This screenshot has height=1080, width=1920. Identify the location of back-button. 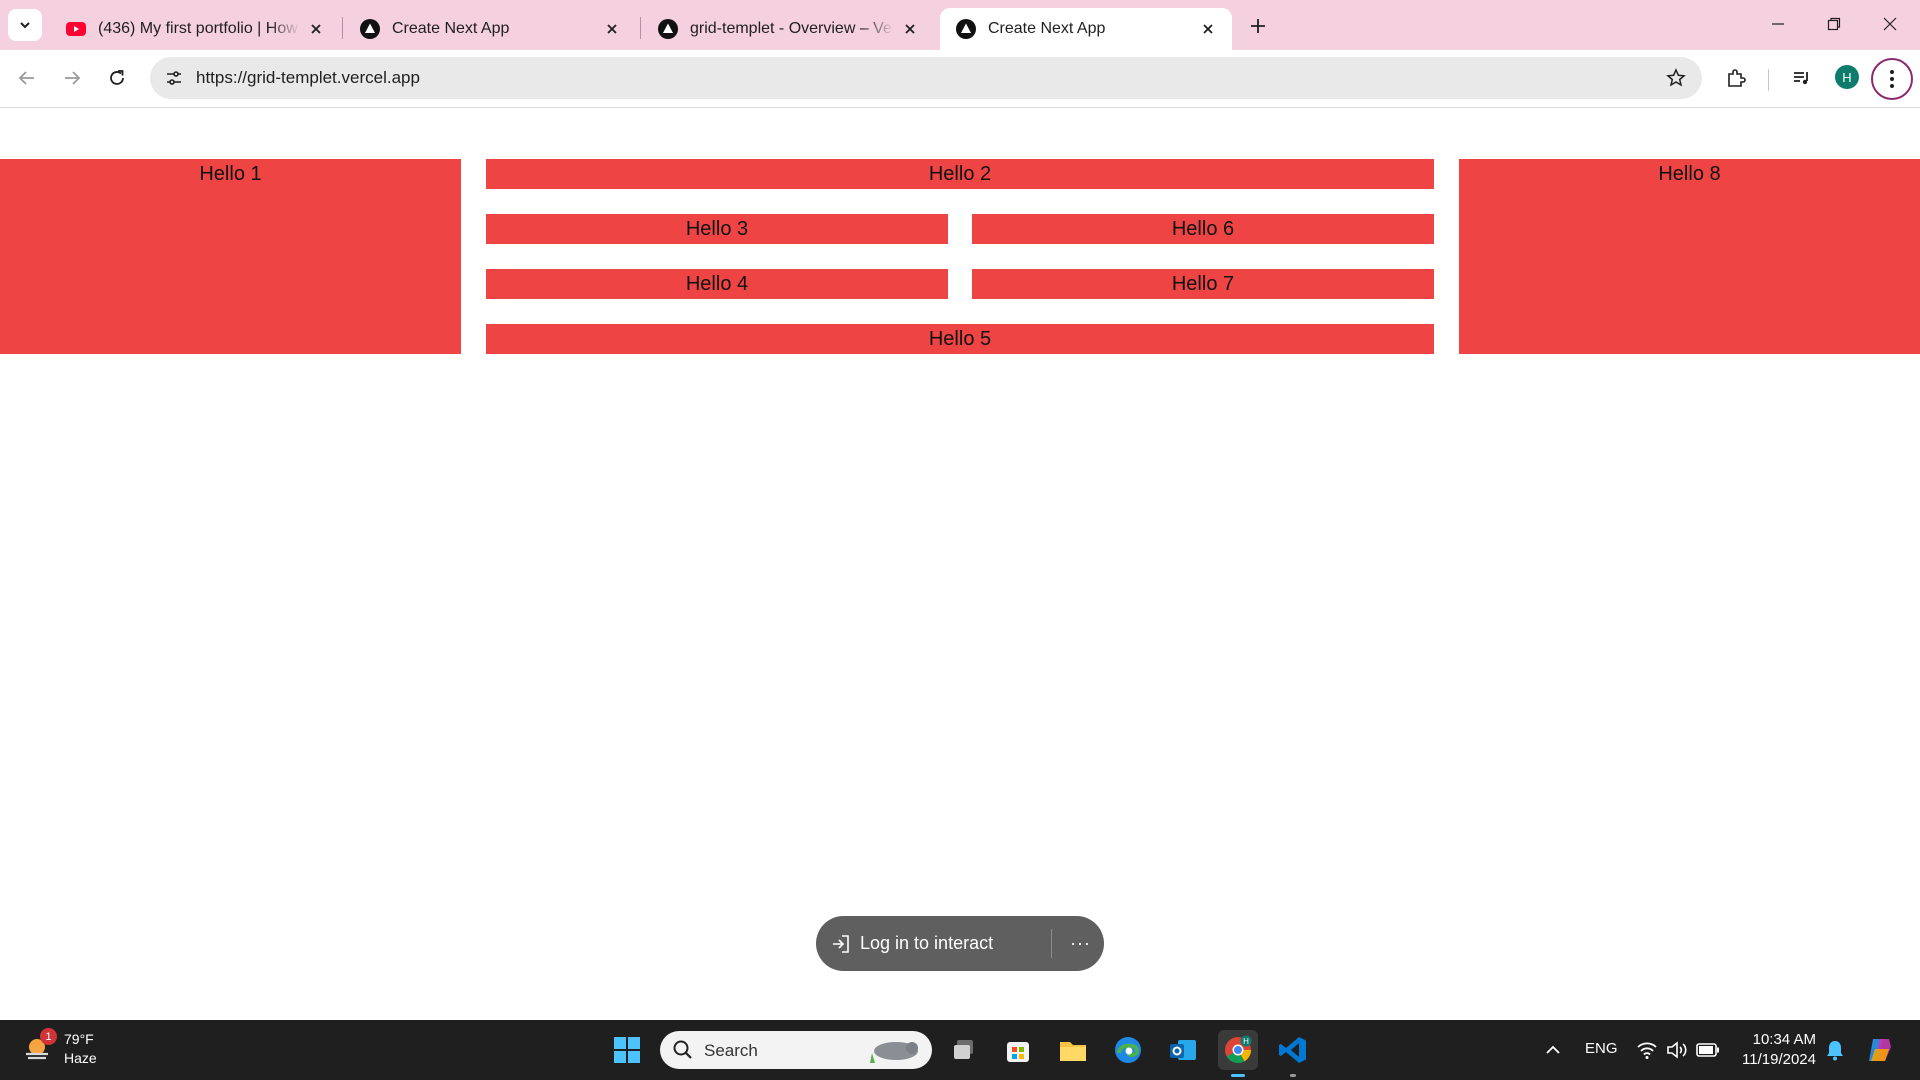
(27, 78).